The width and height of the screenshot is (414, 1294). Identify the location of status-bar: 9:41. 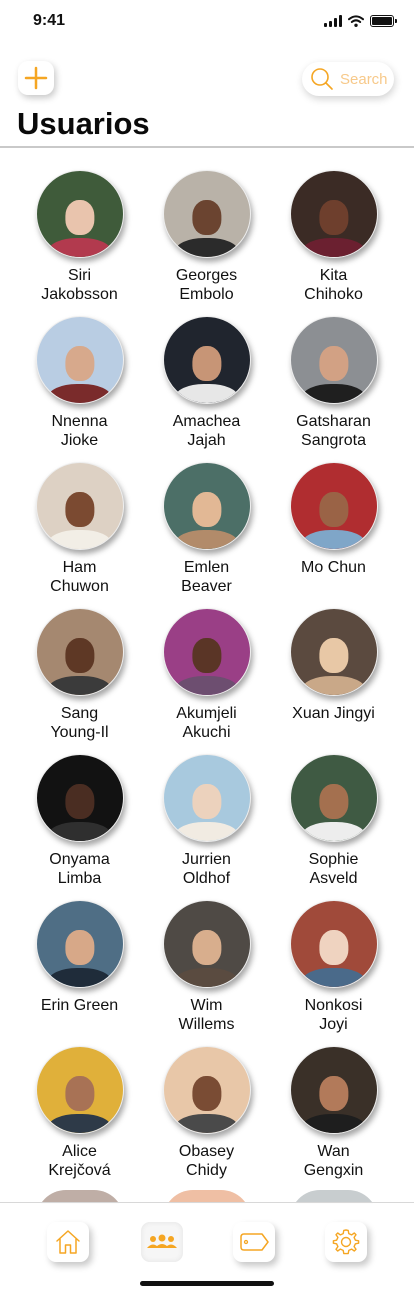
(207, 22).